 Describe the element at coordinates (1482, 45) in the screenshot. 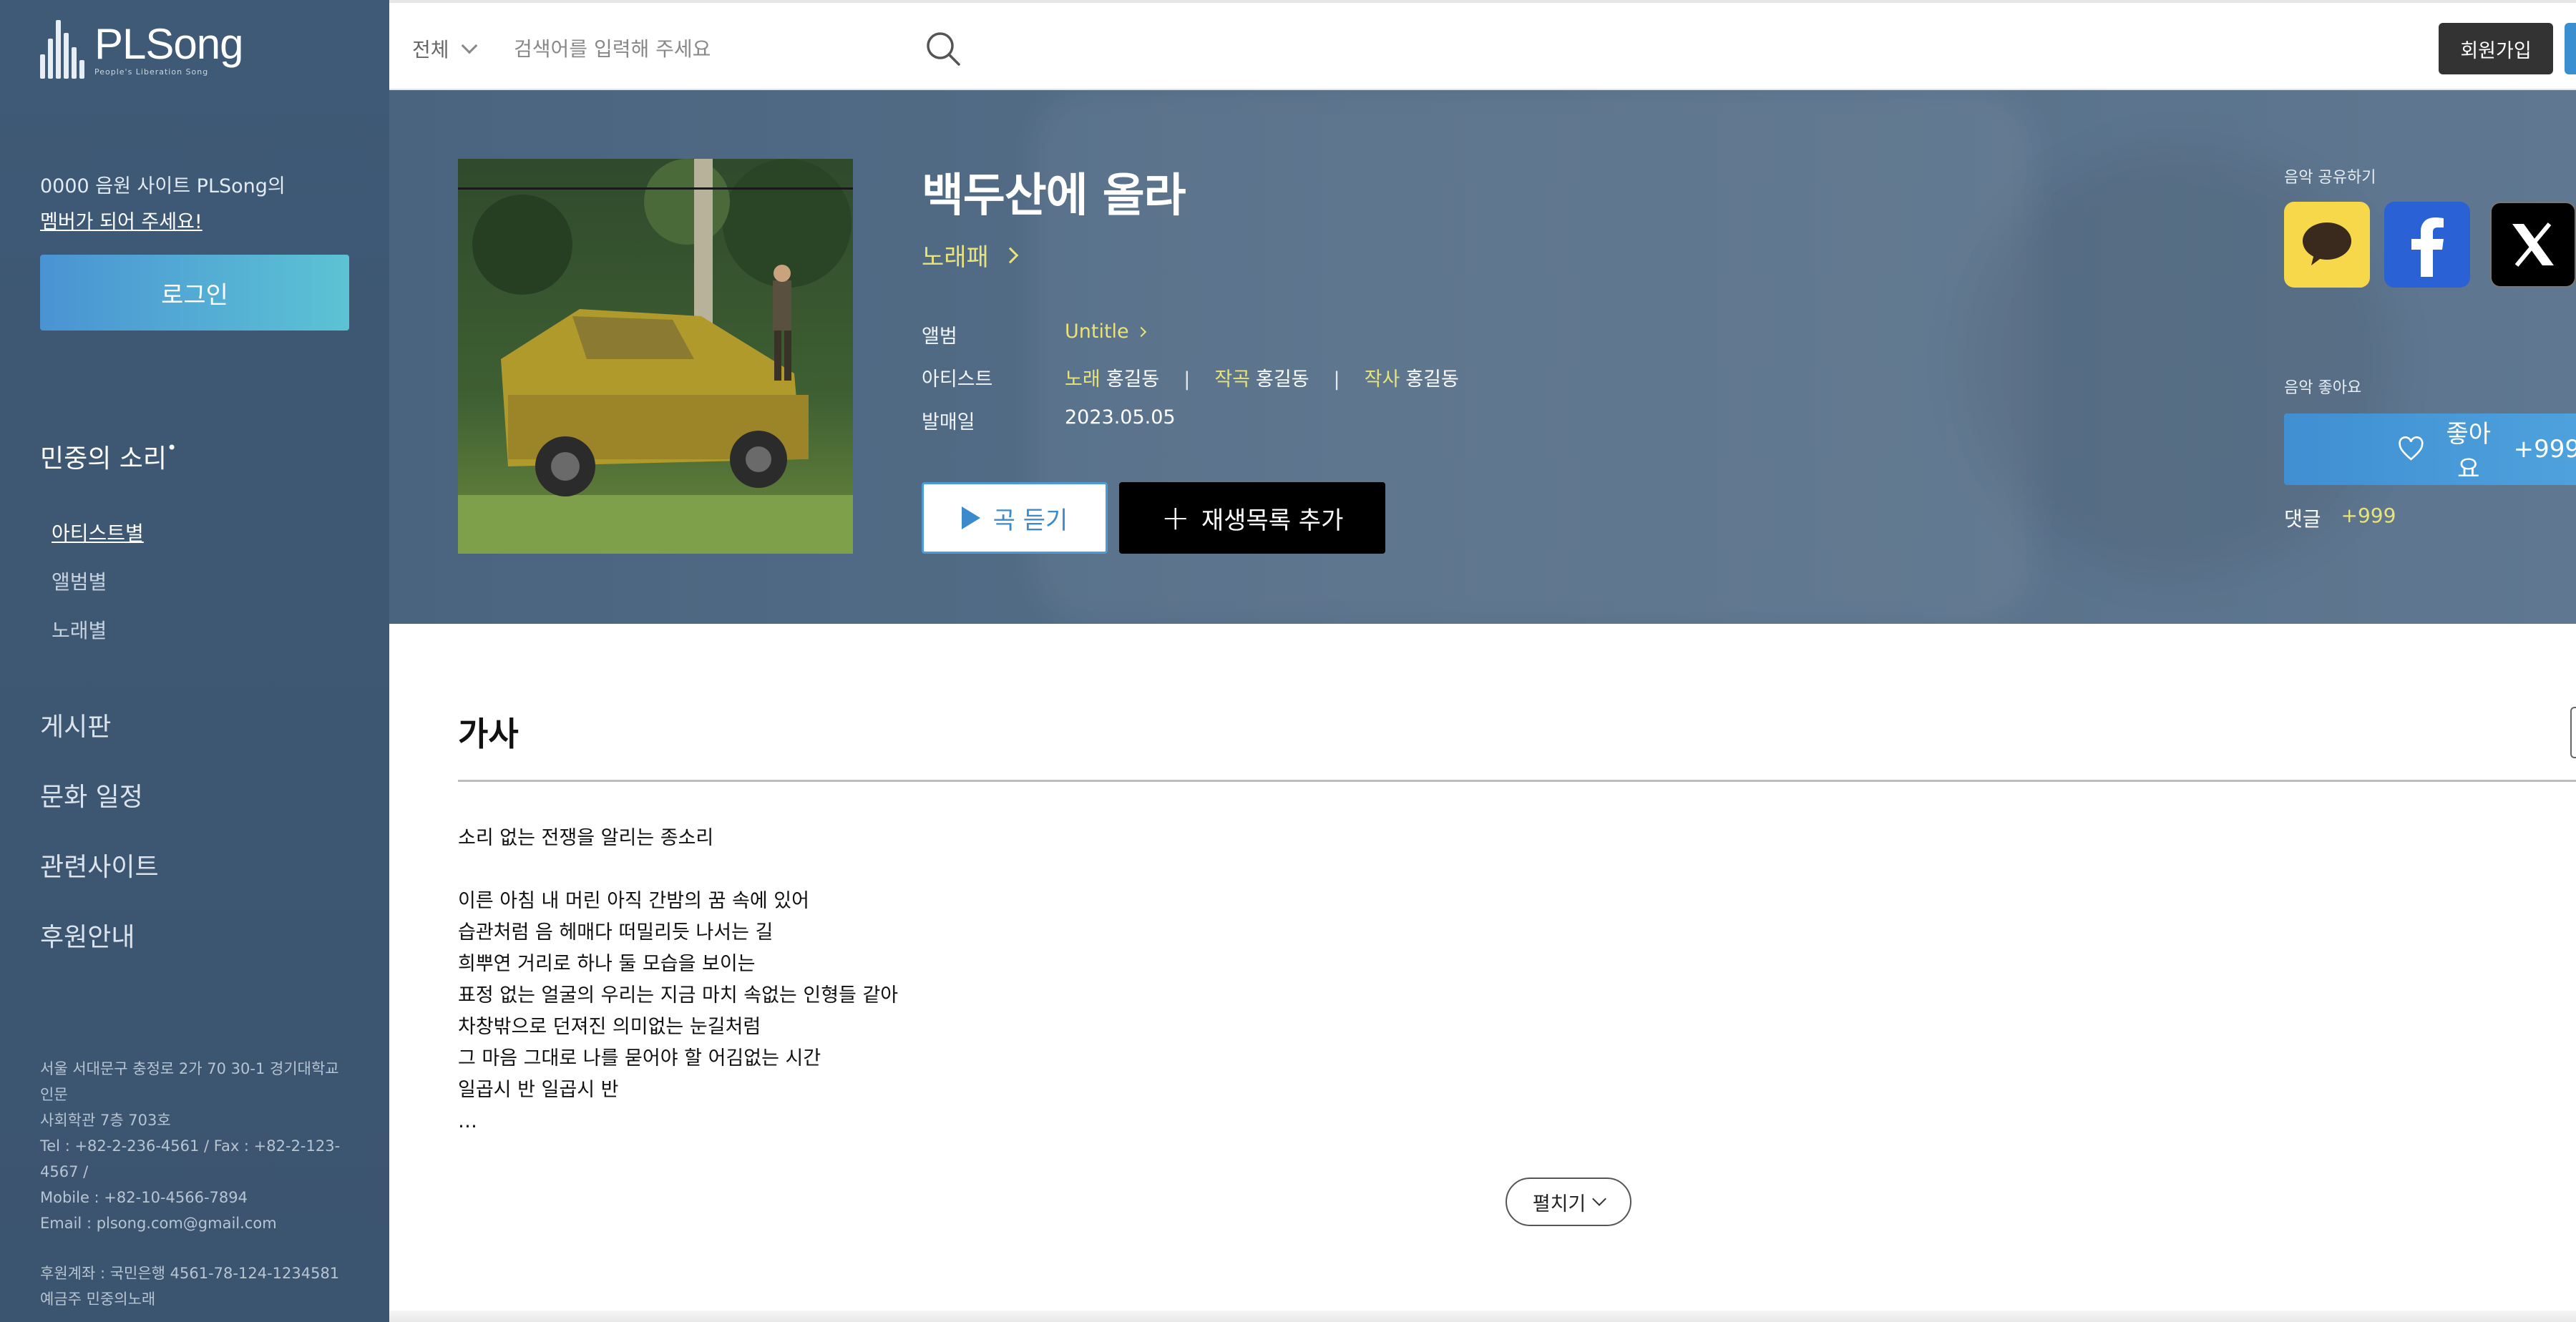

I see `top-bar: 전체 회원가입` at that location.